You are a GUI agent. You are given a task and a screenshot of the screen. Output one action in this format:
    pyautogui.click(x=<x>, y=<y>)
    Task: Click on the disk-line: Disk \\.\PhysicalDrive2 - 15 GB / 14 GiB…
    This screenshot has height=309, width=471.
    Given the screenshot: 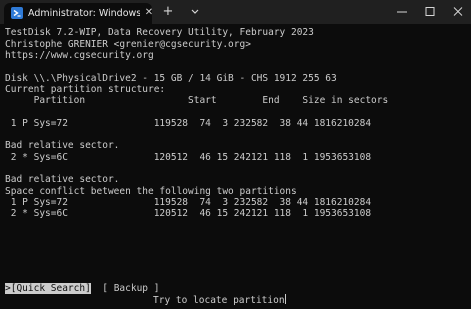 What is the action you would take?
    pyautogui.click(x=171, y=78)
    